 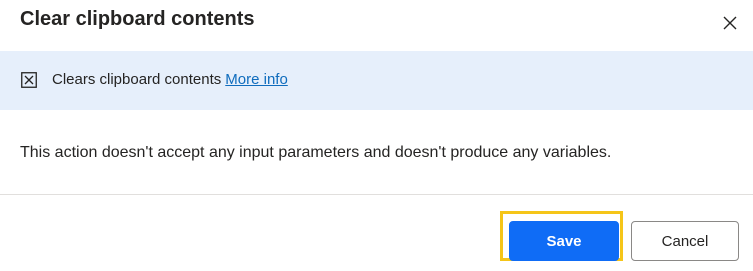 I want to click on close-icon, so click(x=730, y=23).